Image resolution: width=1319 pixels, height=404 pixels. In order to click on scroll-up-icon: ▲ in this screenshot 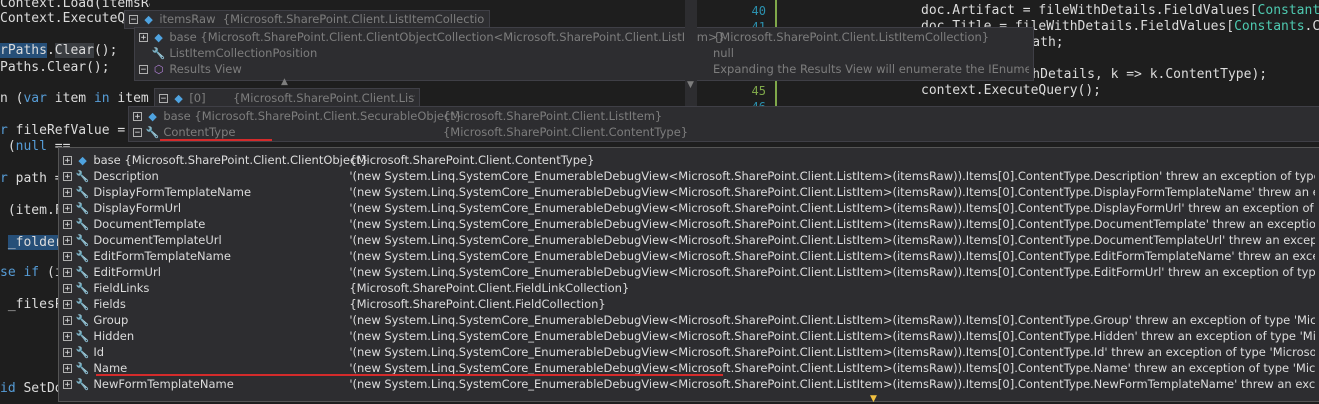, I will do `click(284, 82)`.